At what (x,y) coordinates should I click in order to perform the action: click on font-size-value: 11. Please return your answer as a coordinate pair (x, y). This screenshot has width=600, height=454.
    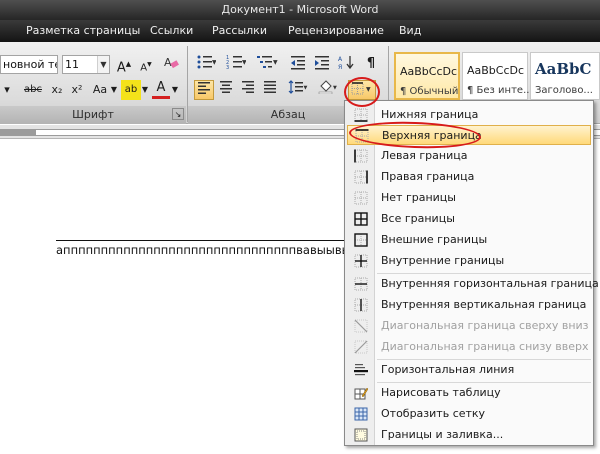
    Looking at the image, I should click on (72, 64).